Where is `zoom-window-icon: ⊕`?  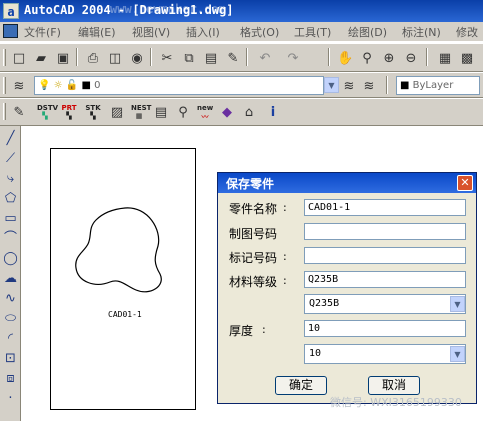
zoom-window-icon: ⊕ is located at coordinates (389, 57).